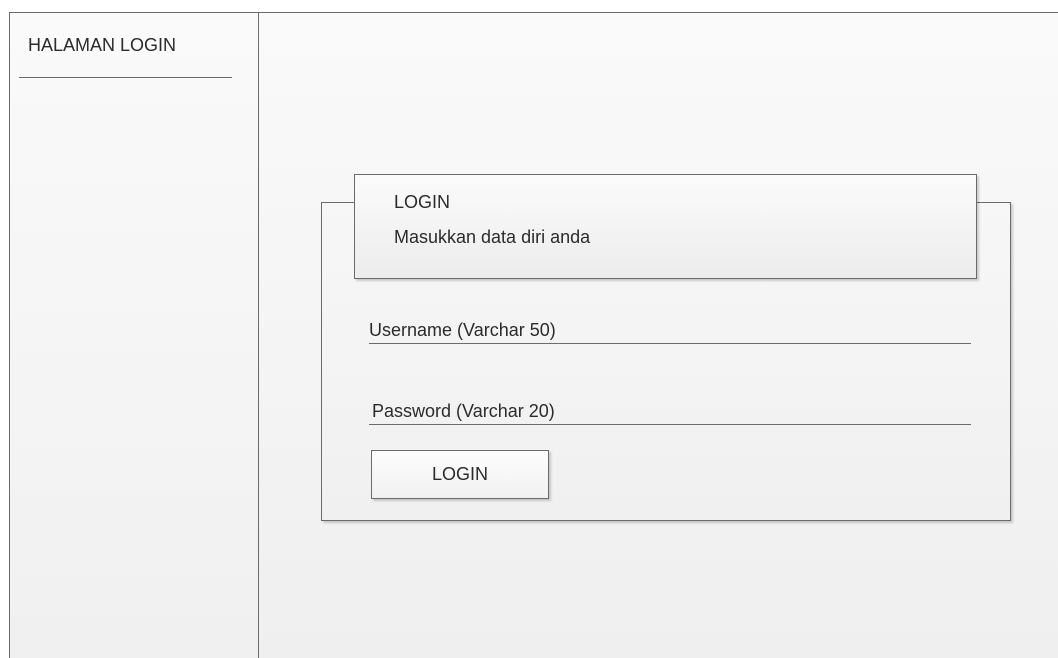  I want to click on username-field-label: Username (Varchar 50), so click(462, 330).